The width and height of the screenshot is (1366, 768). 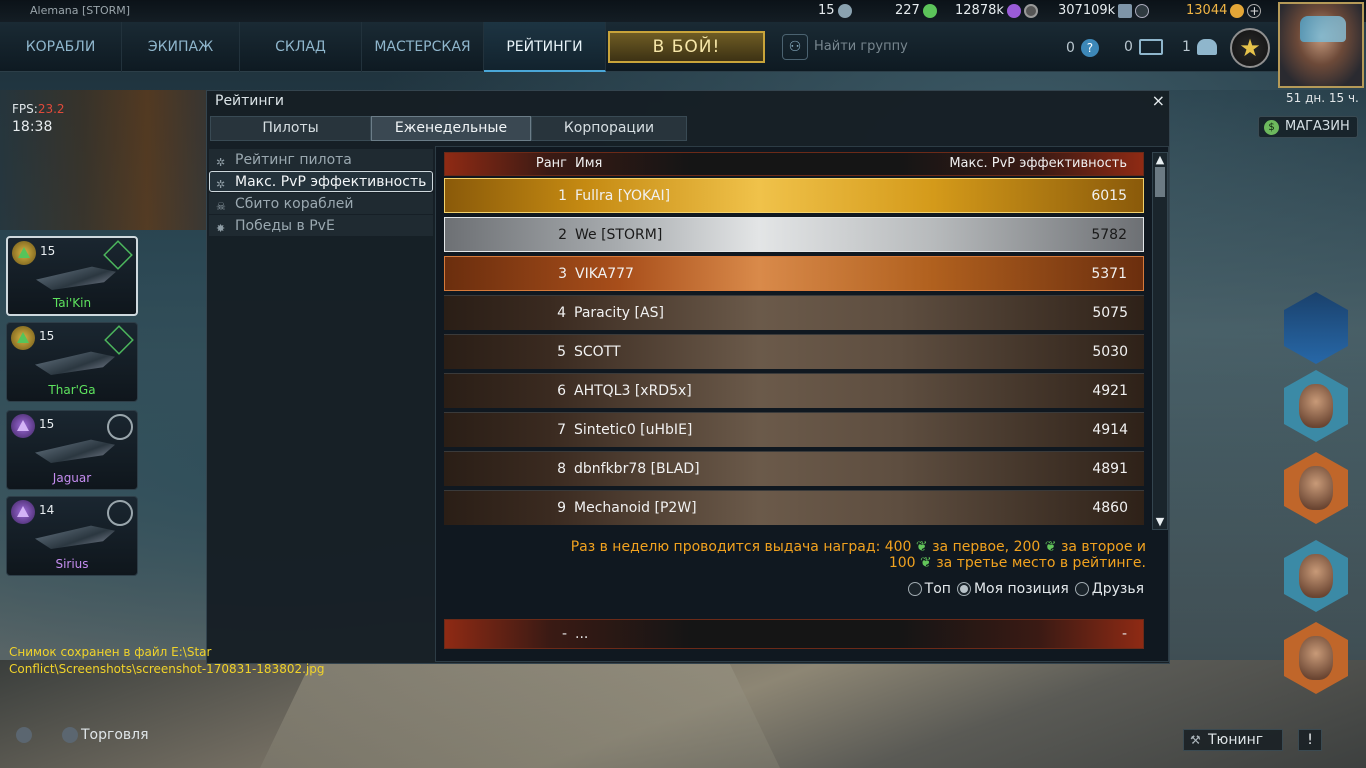 What do you see at coordinates (1160, 522) in the screenshot?
I see `scroll-down-icon: ▼` at bounding box center [1160, 522].